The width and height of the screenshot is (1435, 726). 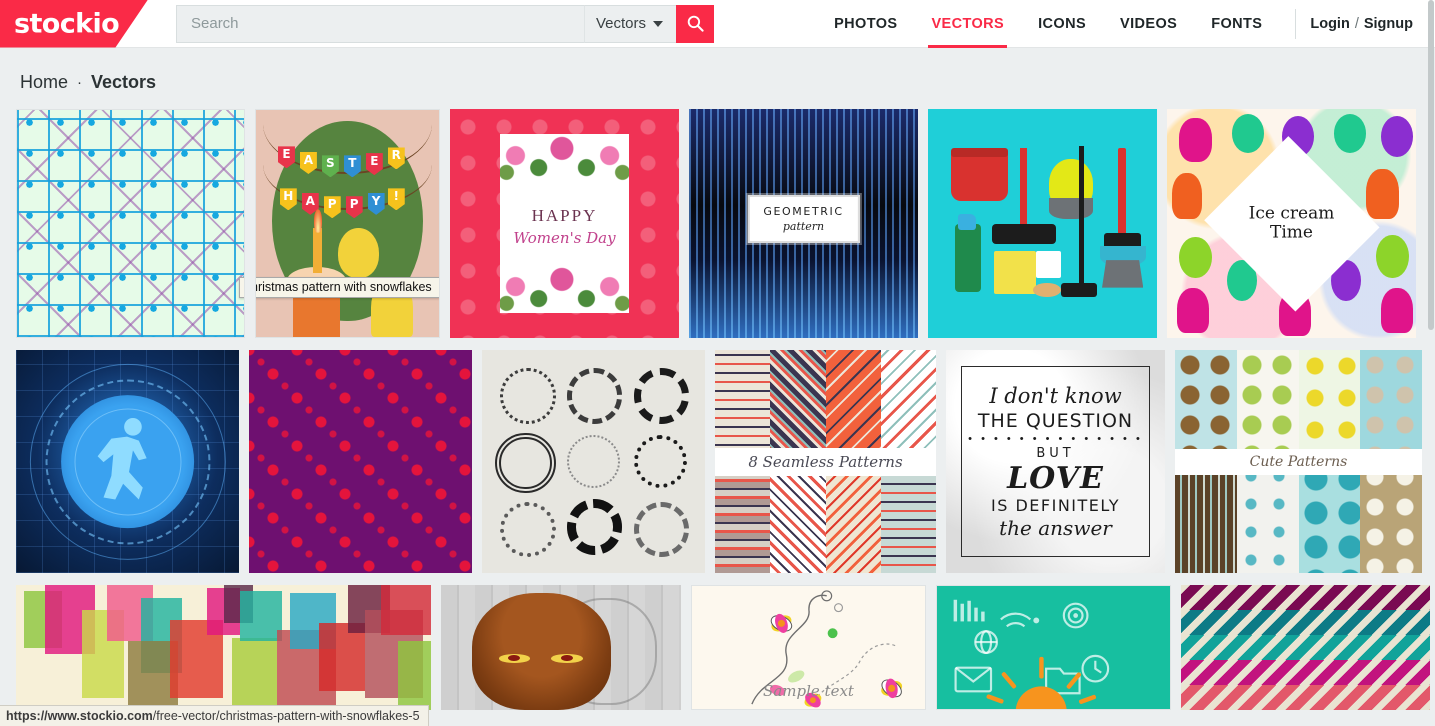 I want to click on thumb-floral-swirls-sample-text: Sample text, so click(x=808, y=647).